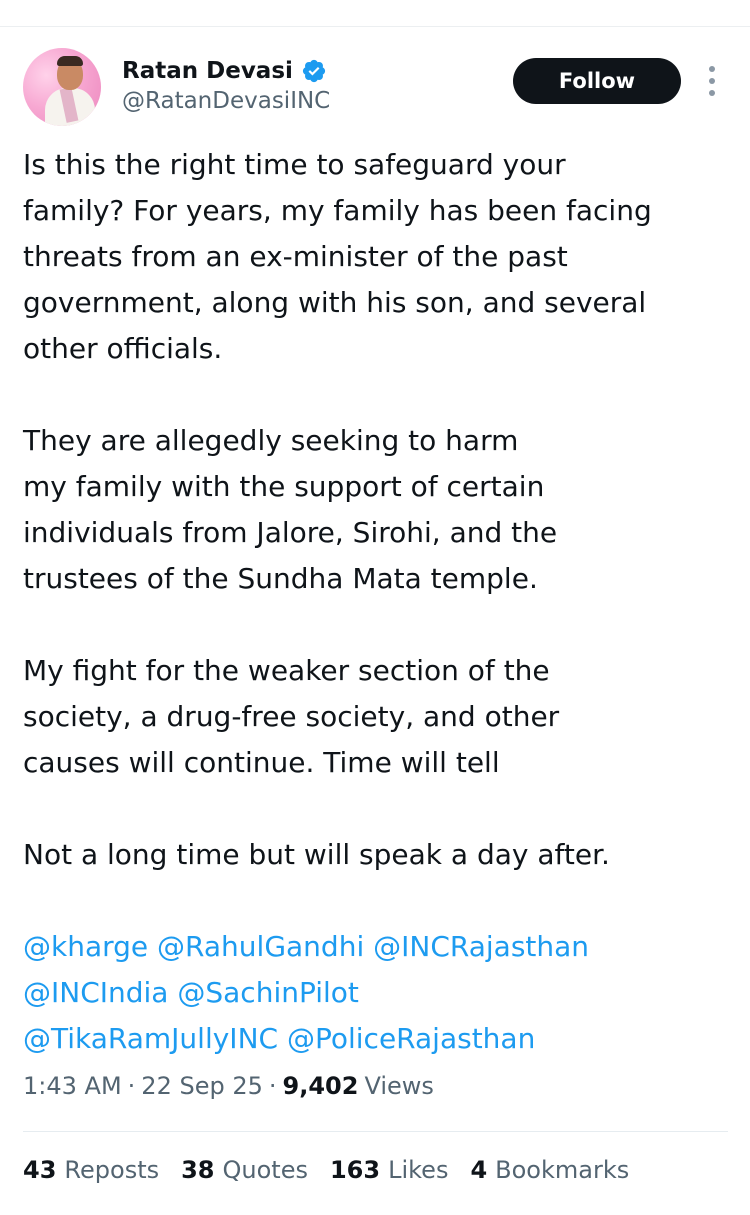 This screenshot has width=750, height=1215. Describe the element at coordinates (85, 946) in the screenshot. I see `mention-link: @kharge` at that location.